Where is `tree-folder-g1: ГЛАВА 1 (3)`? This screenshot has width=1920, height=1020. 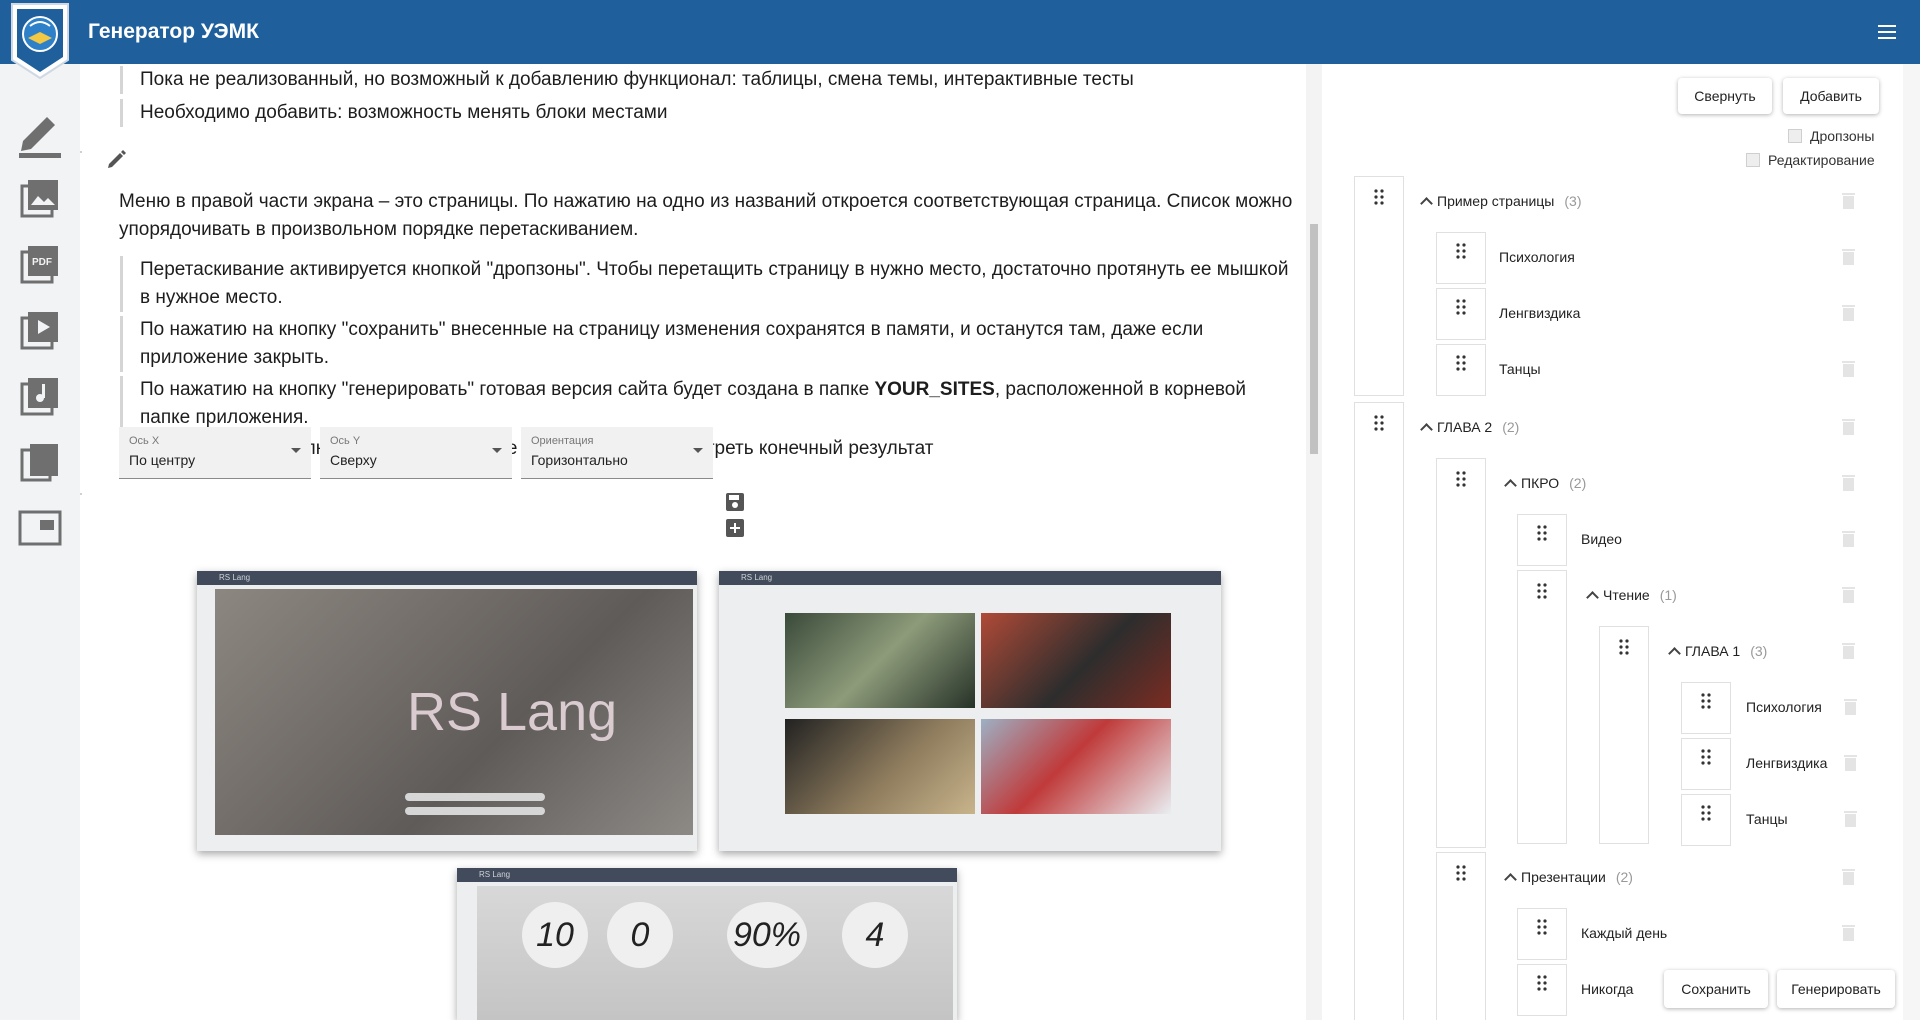 tree-folder-g1: ГЛАВА 1 (3) is located at coordinates (1718, 651).